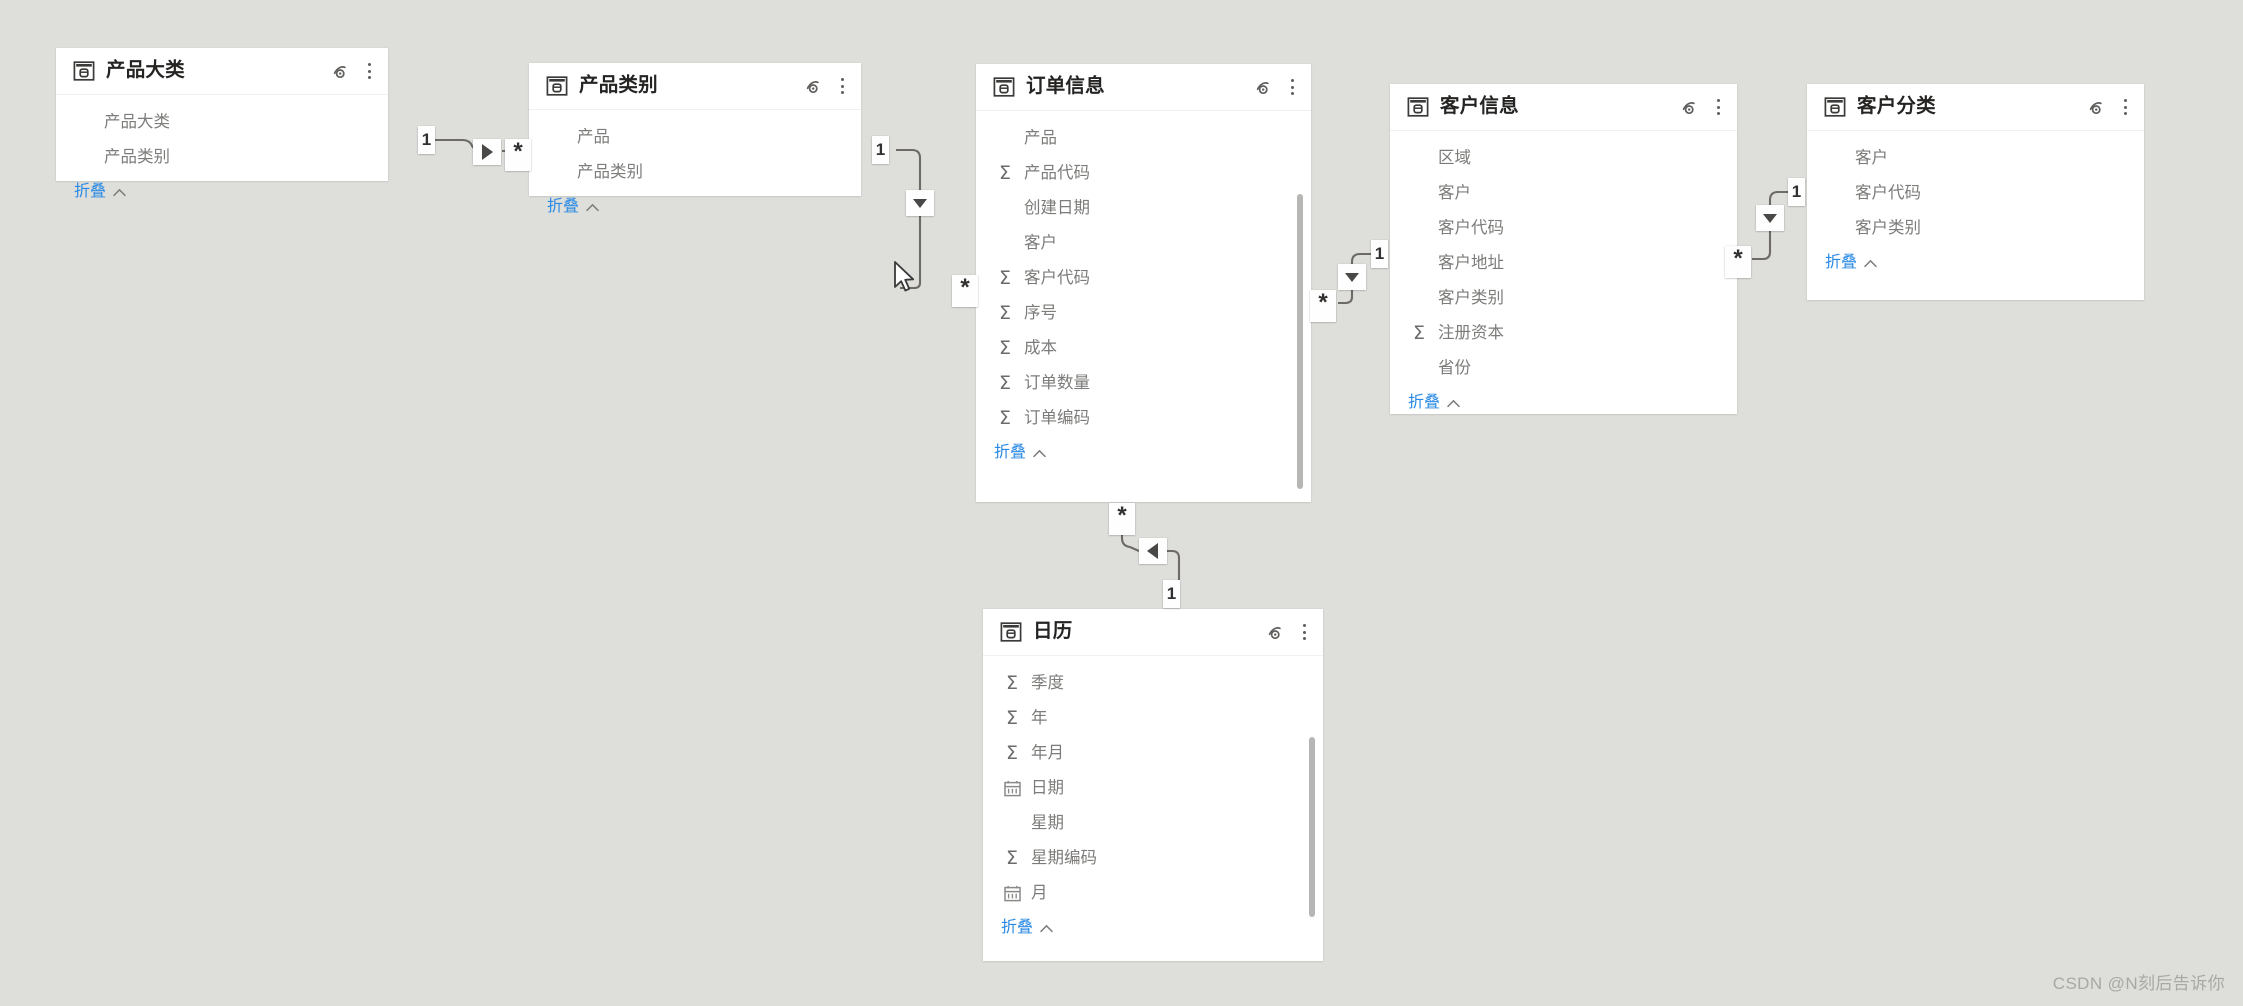  I want to click on field-row: Σ 季度, so click(1153, 683).